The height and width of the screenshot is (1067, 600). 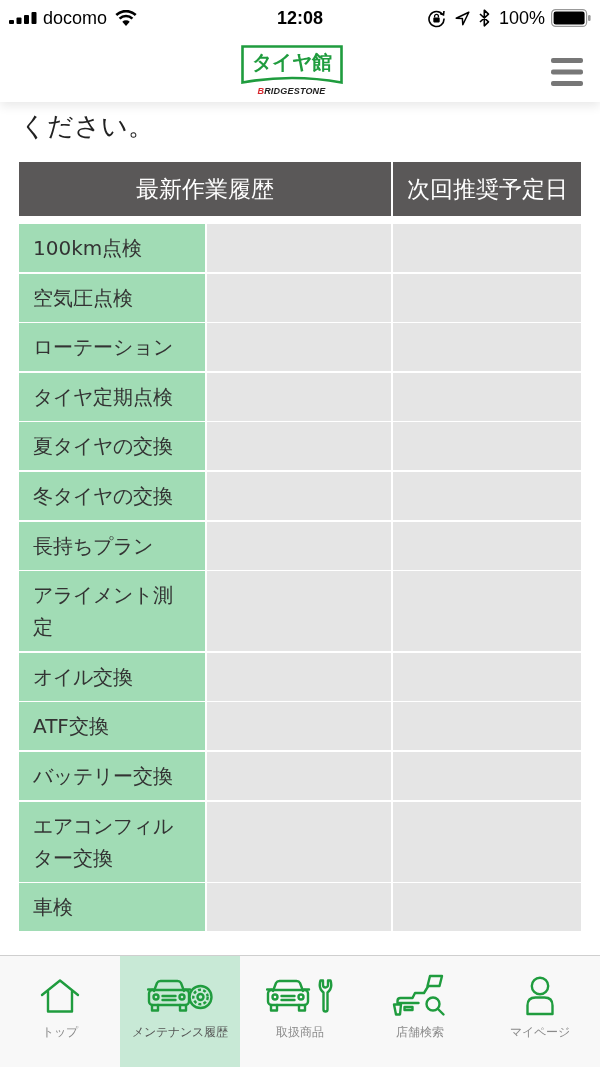 What do you see at coordinates (23, 18) in the screenshot?
I see `signal-icon` at bounding box center [23, 18].